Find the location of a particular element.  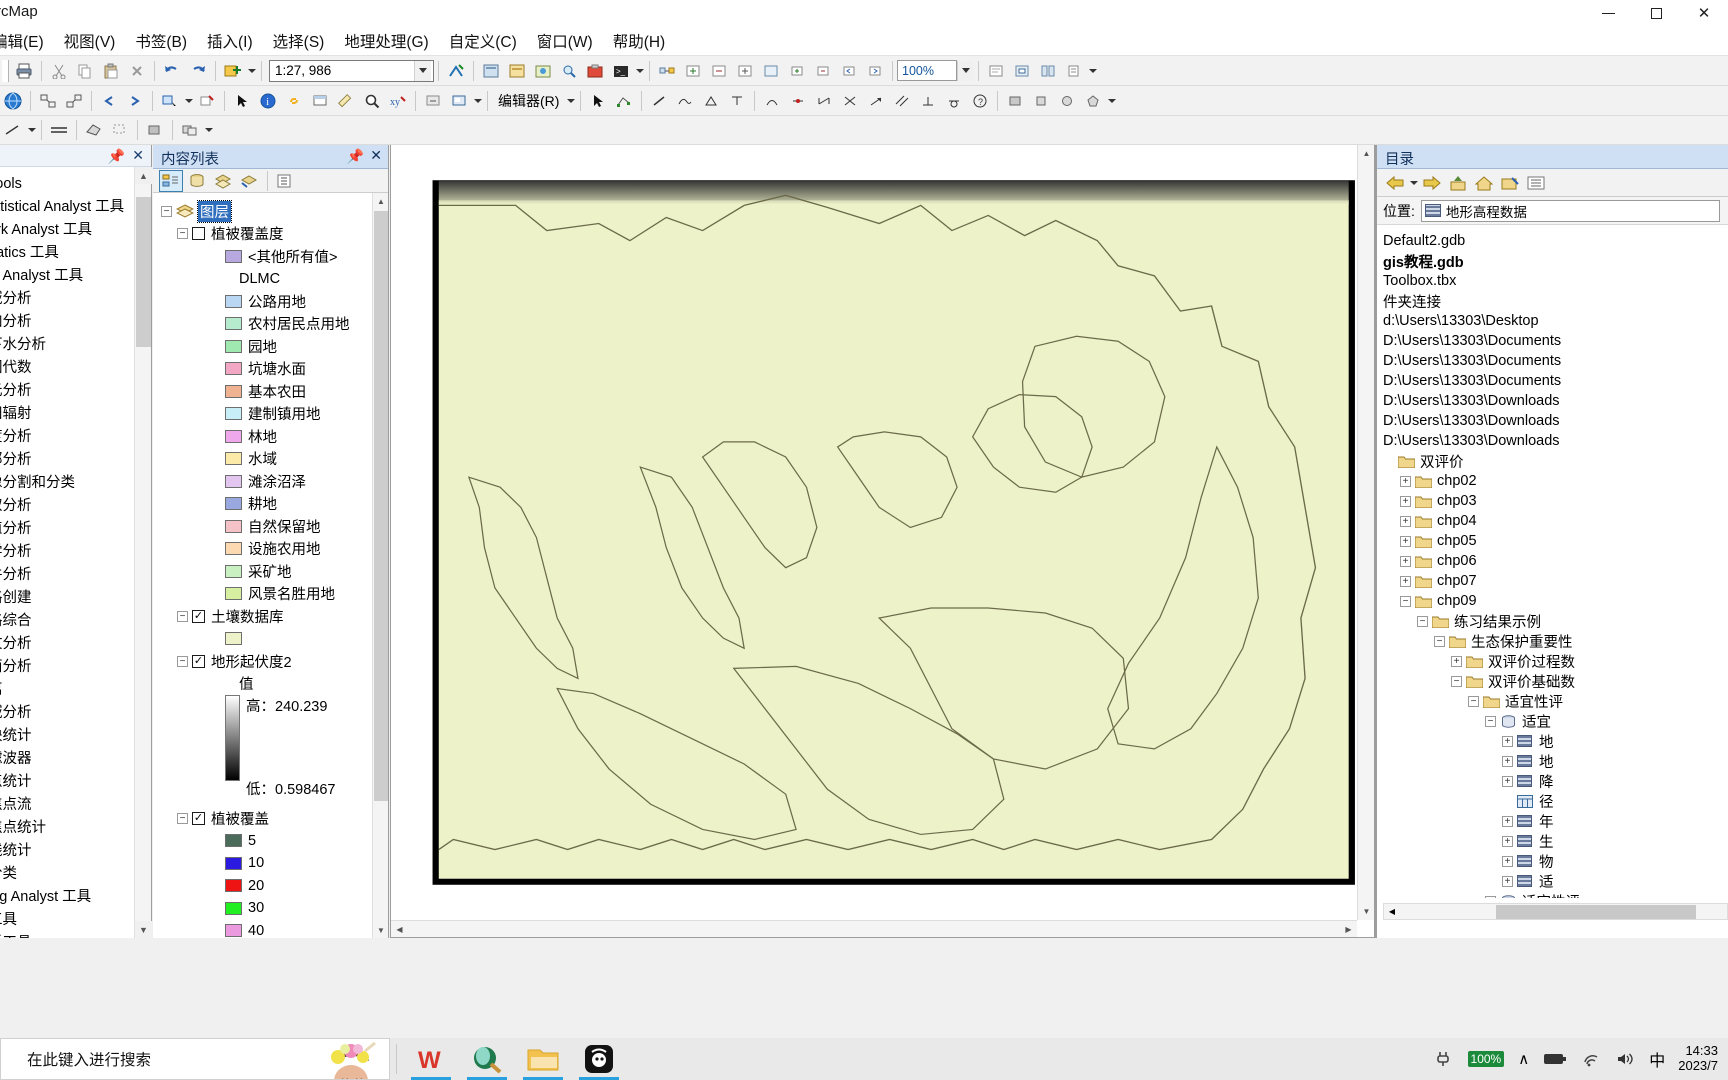

home-icon is located at coordinates (1483, 183).